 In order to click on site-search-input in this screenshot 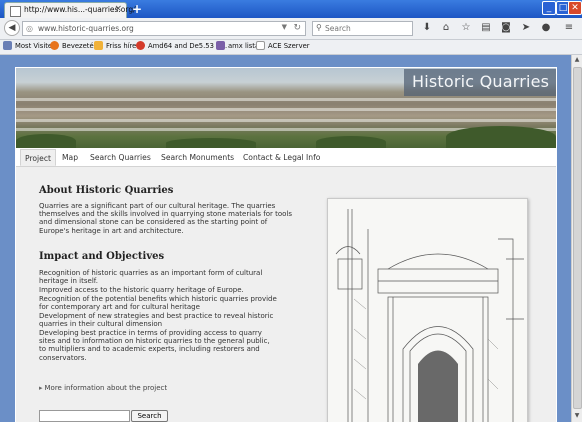, I will do `click(84, 416)`.